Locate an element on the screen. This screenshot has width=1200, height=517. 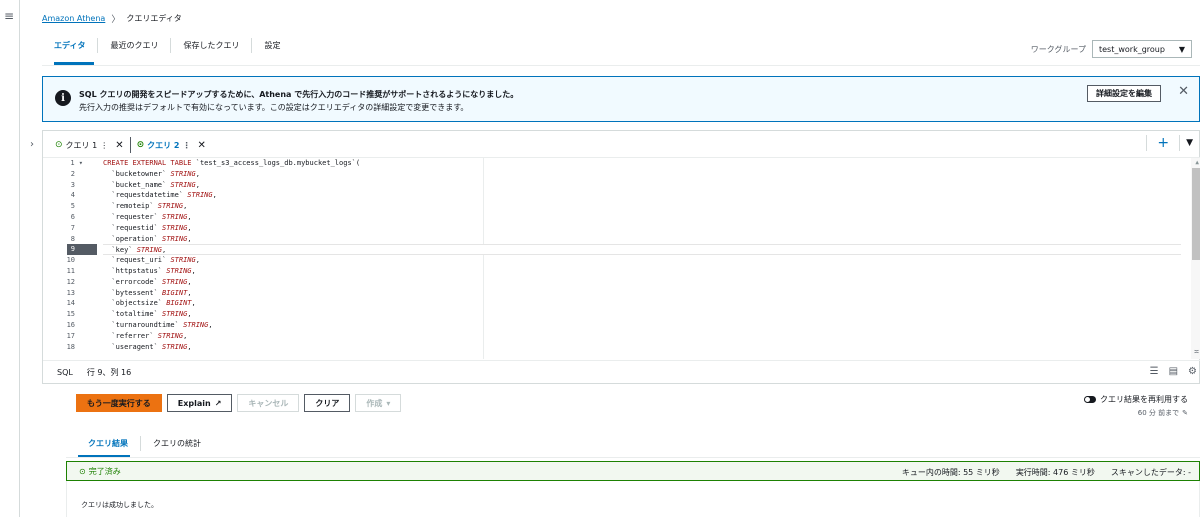
result-tabs: クエリ結果 クエリの統計 is located at coordinates (144, 443).